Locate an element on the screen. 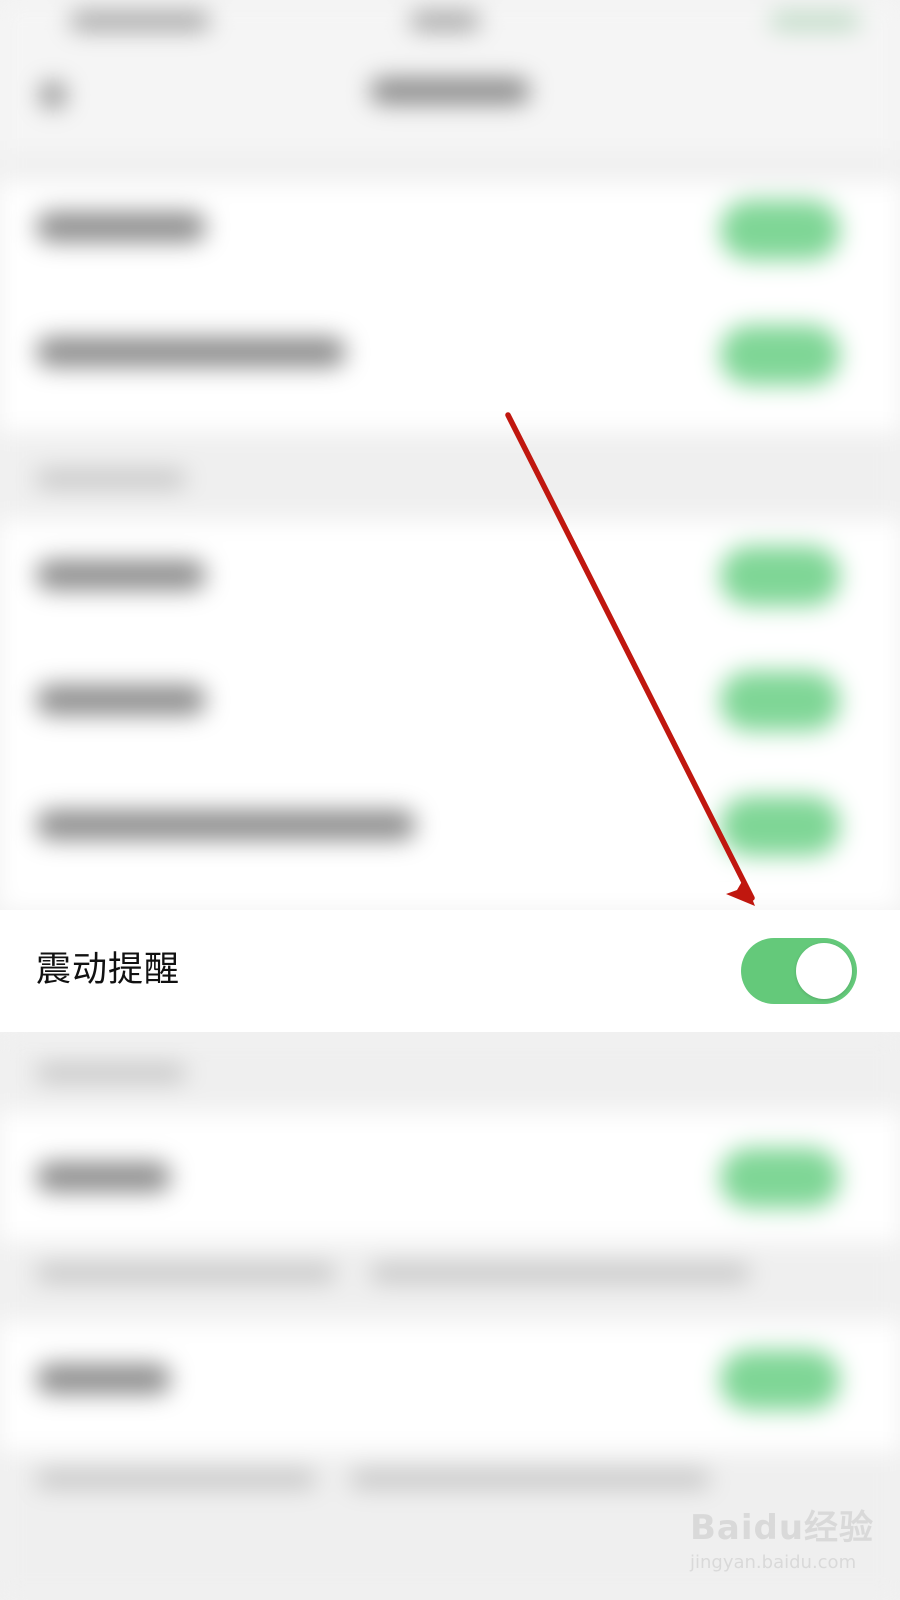 This screenshot has width=900, height=1600. baidu-watermark: Baidu经验 jingyan.baidu.com is located at coordinates (785, 1545).